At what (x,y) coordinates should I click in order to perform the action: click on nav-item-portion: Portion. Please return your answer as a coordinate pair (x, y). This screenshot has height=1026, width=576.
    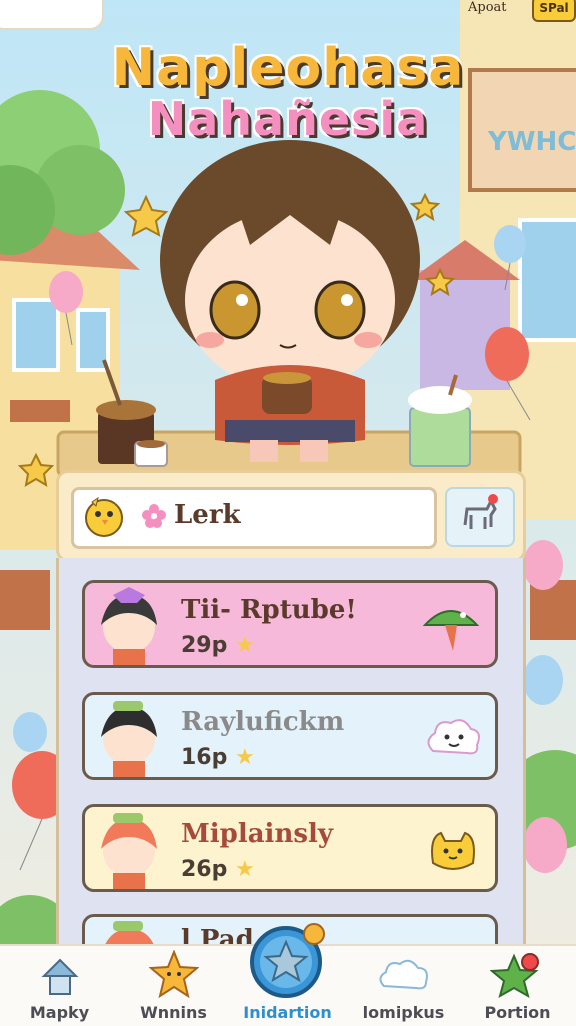
    Looking at the image, I should click on (517, 986).